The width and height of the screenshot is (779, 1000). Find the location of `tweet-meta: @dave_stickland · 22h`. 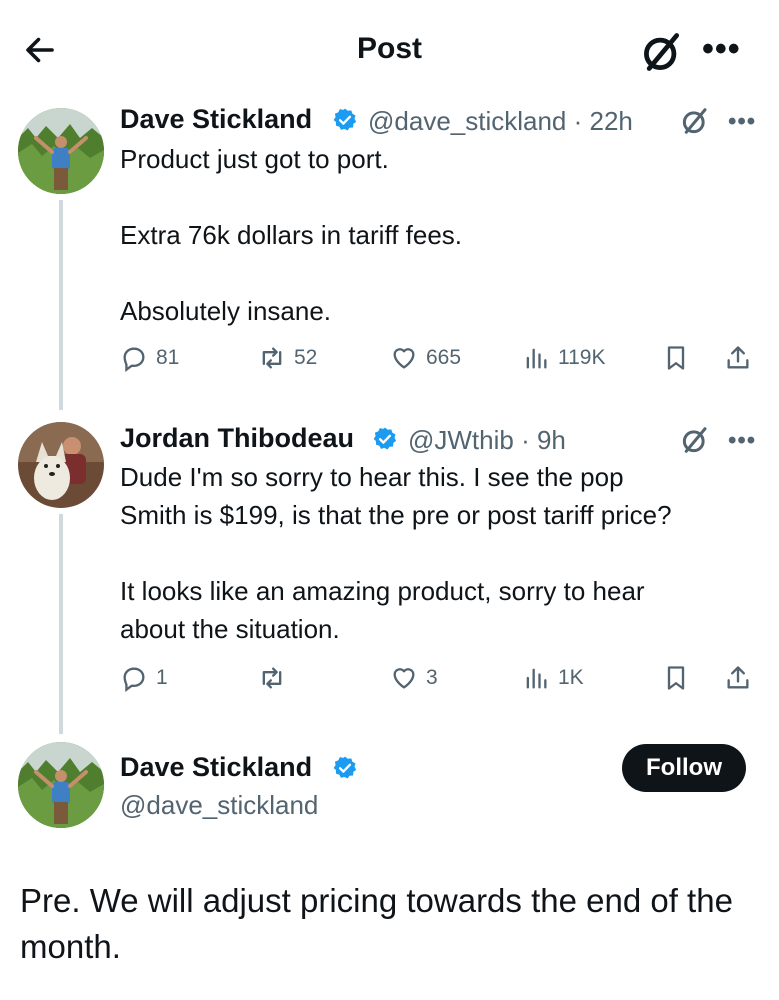

tweet-meta: @dave_stickland · 22h is located at coordinates (500, 121).